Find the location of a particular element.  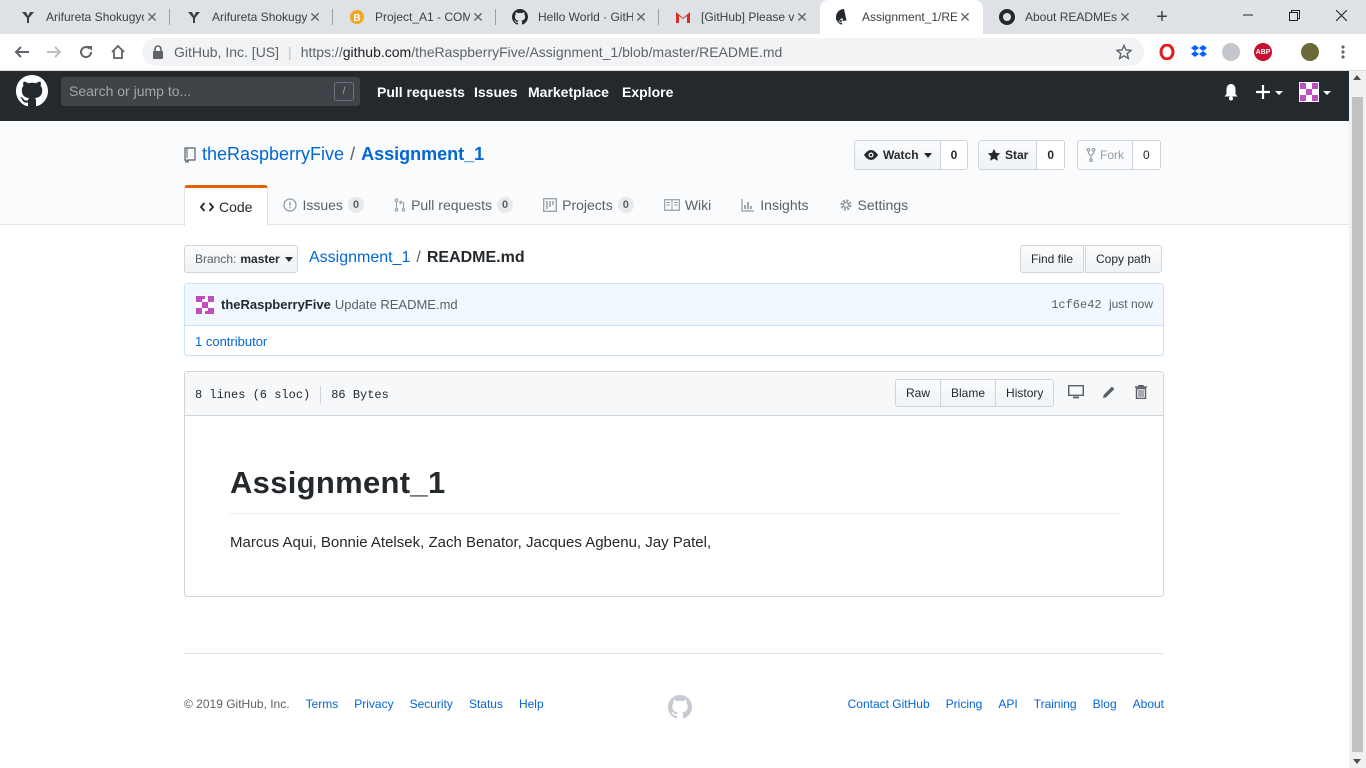

file-button-group: Raw Blame History is located at coordinates (975, 393).